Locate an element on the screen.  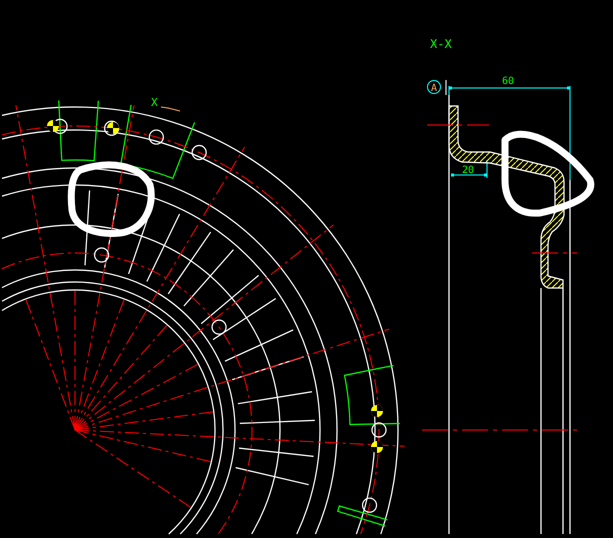
section-marker-label: X is located at coordinates (154, 102).